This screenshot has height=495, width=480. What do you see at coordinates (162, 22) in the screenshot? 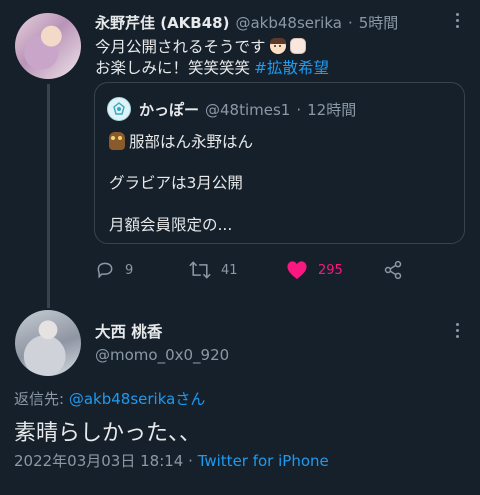
I see `author-name: 永野芹佳 (AKB48)` at bounding box center [162, 22].